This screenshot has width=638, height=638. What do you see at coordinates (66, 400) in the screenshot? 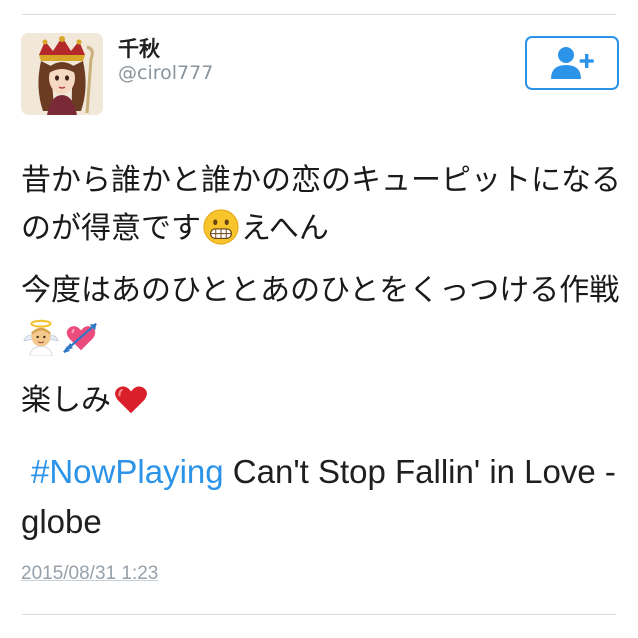
I see `tweet-line-3: 楽しみ` at bounding box center [66, 400].